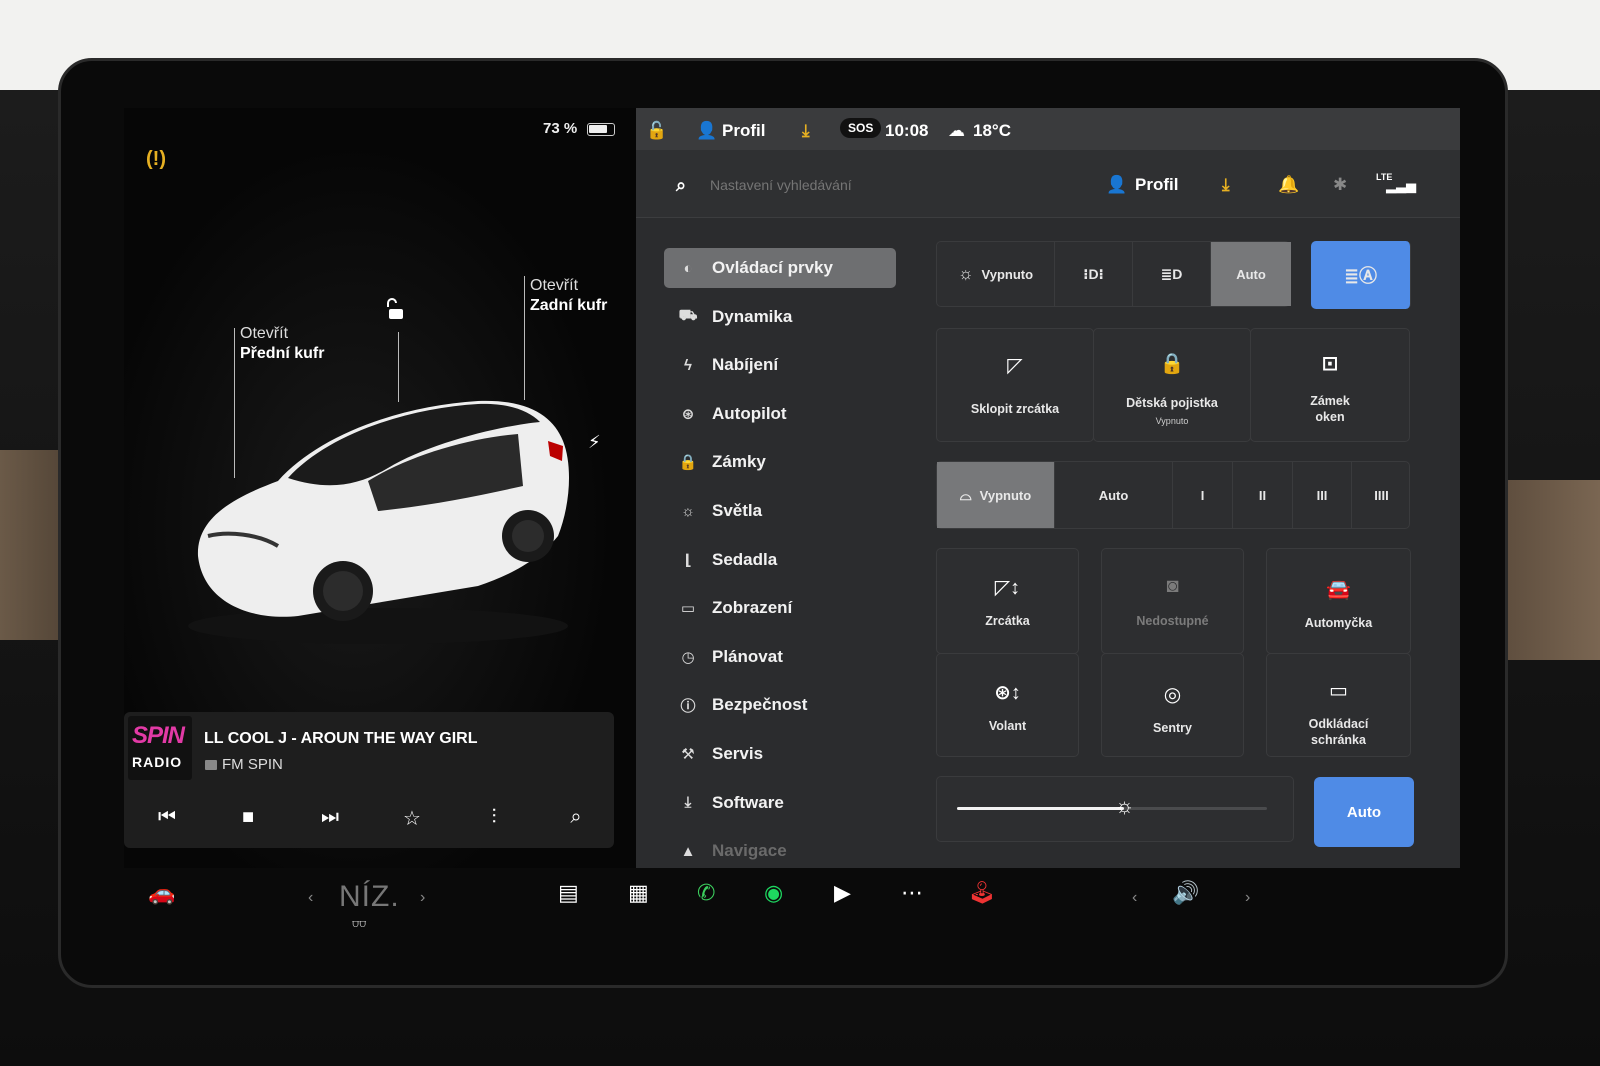 The image size is (1600, 1066). Describe the element at coordinates (706, 131) in the screenshot. I see `status-profile-icon: 👤` at that location.